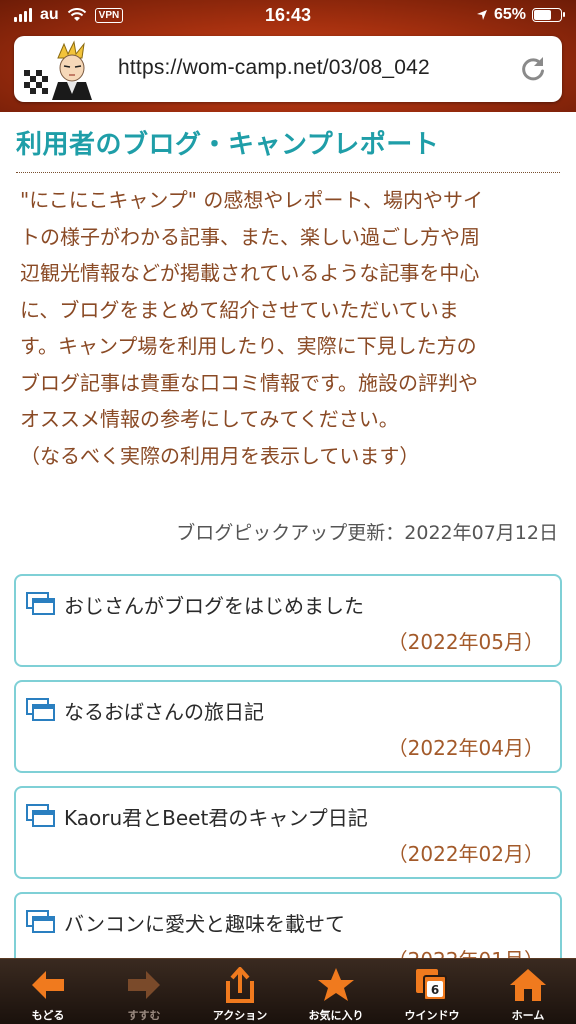 The height and width of the screenshot is (1024, 576). I want to click on back-label: もどる, so click(48, 1015).